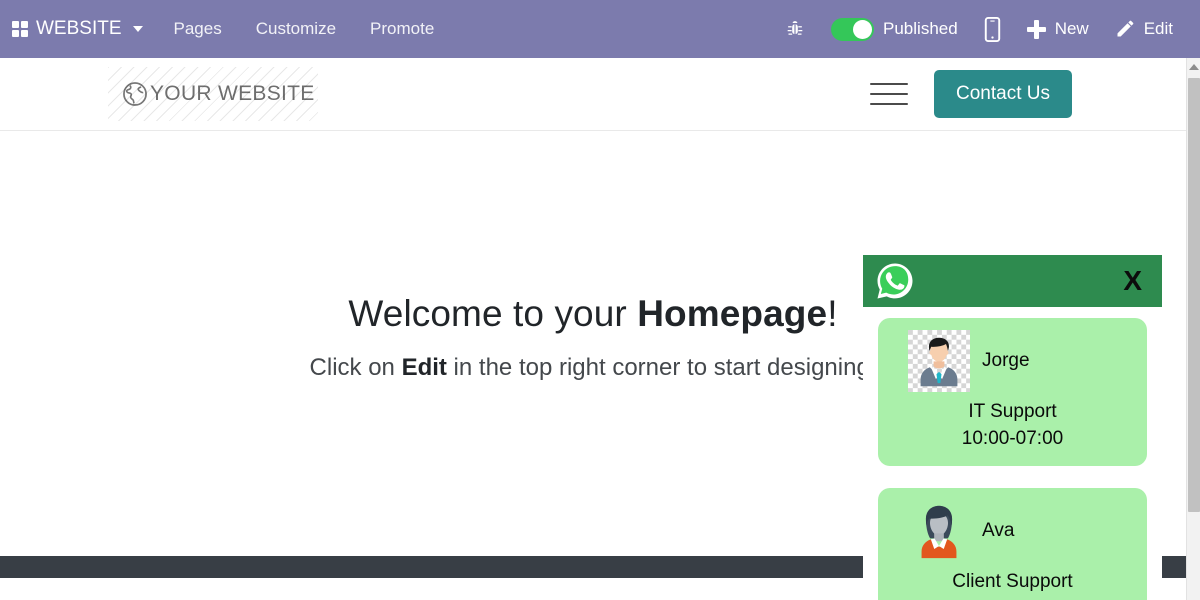 This screenshot has height=600, width=1200. What do you see at coordinates (355, 368) in the screenshot?
I see `hero-subtitle-prefix: Click on` at bounding box center [355, 368].